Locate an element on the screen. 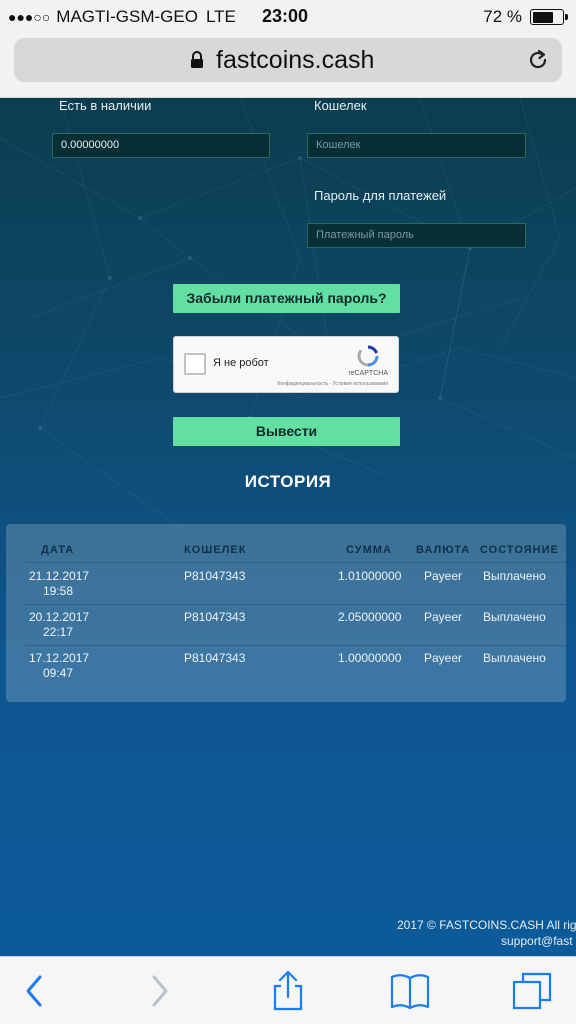 The image size is (576, 1024). browser-toolbar is located at coordinates (288, 990).